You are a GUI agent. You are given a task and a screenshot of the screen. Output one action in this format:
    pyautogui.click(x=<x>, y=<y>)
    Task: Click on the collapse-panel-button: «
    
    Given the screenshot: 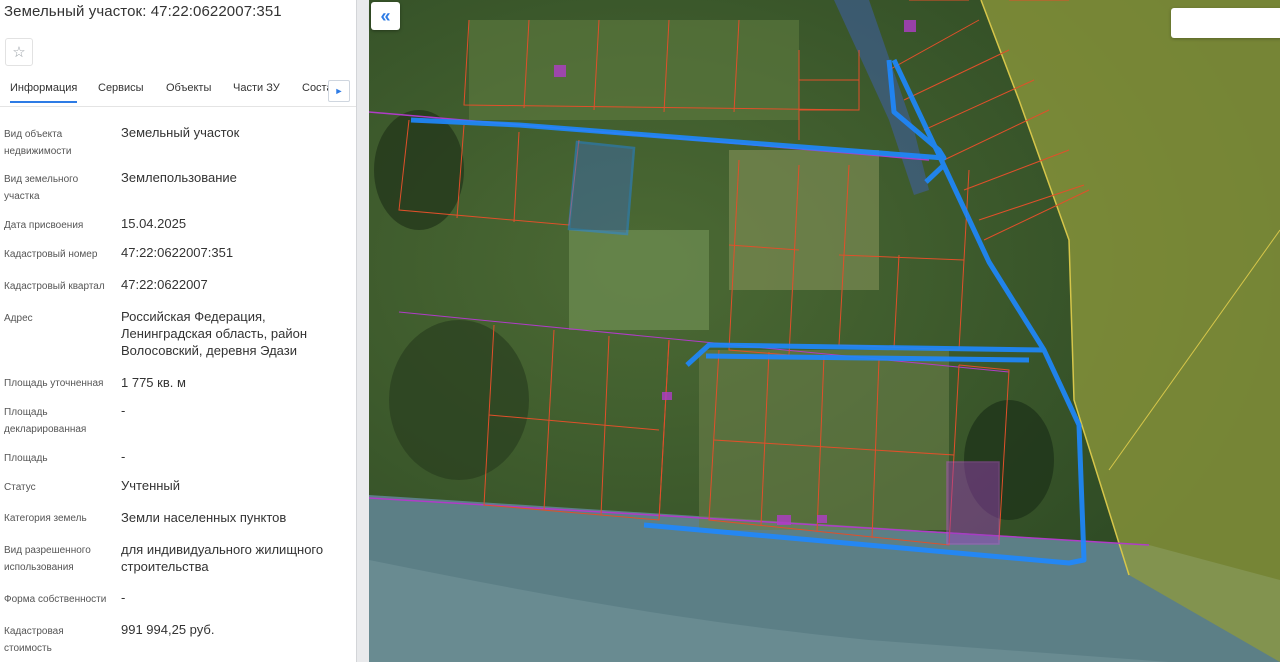 What is the action you would take?
    pyautogui.click(x=385, y=16)
    